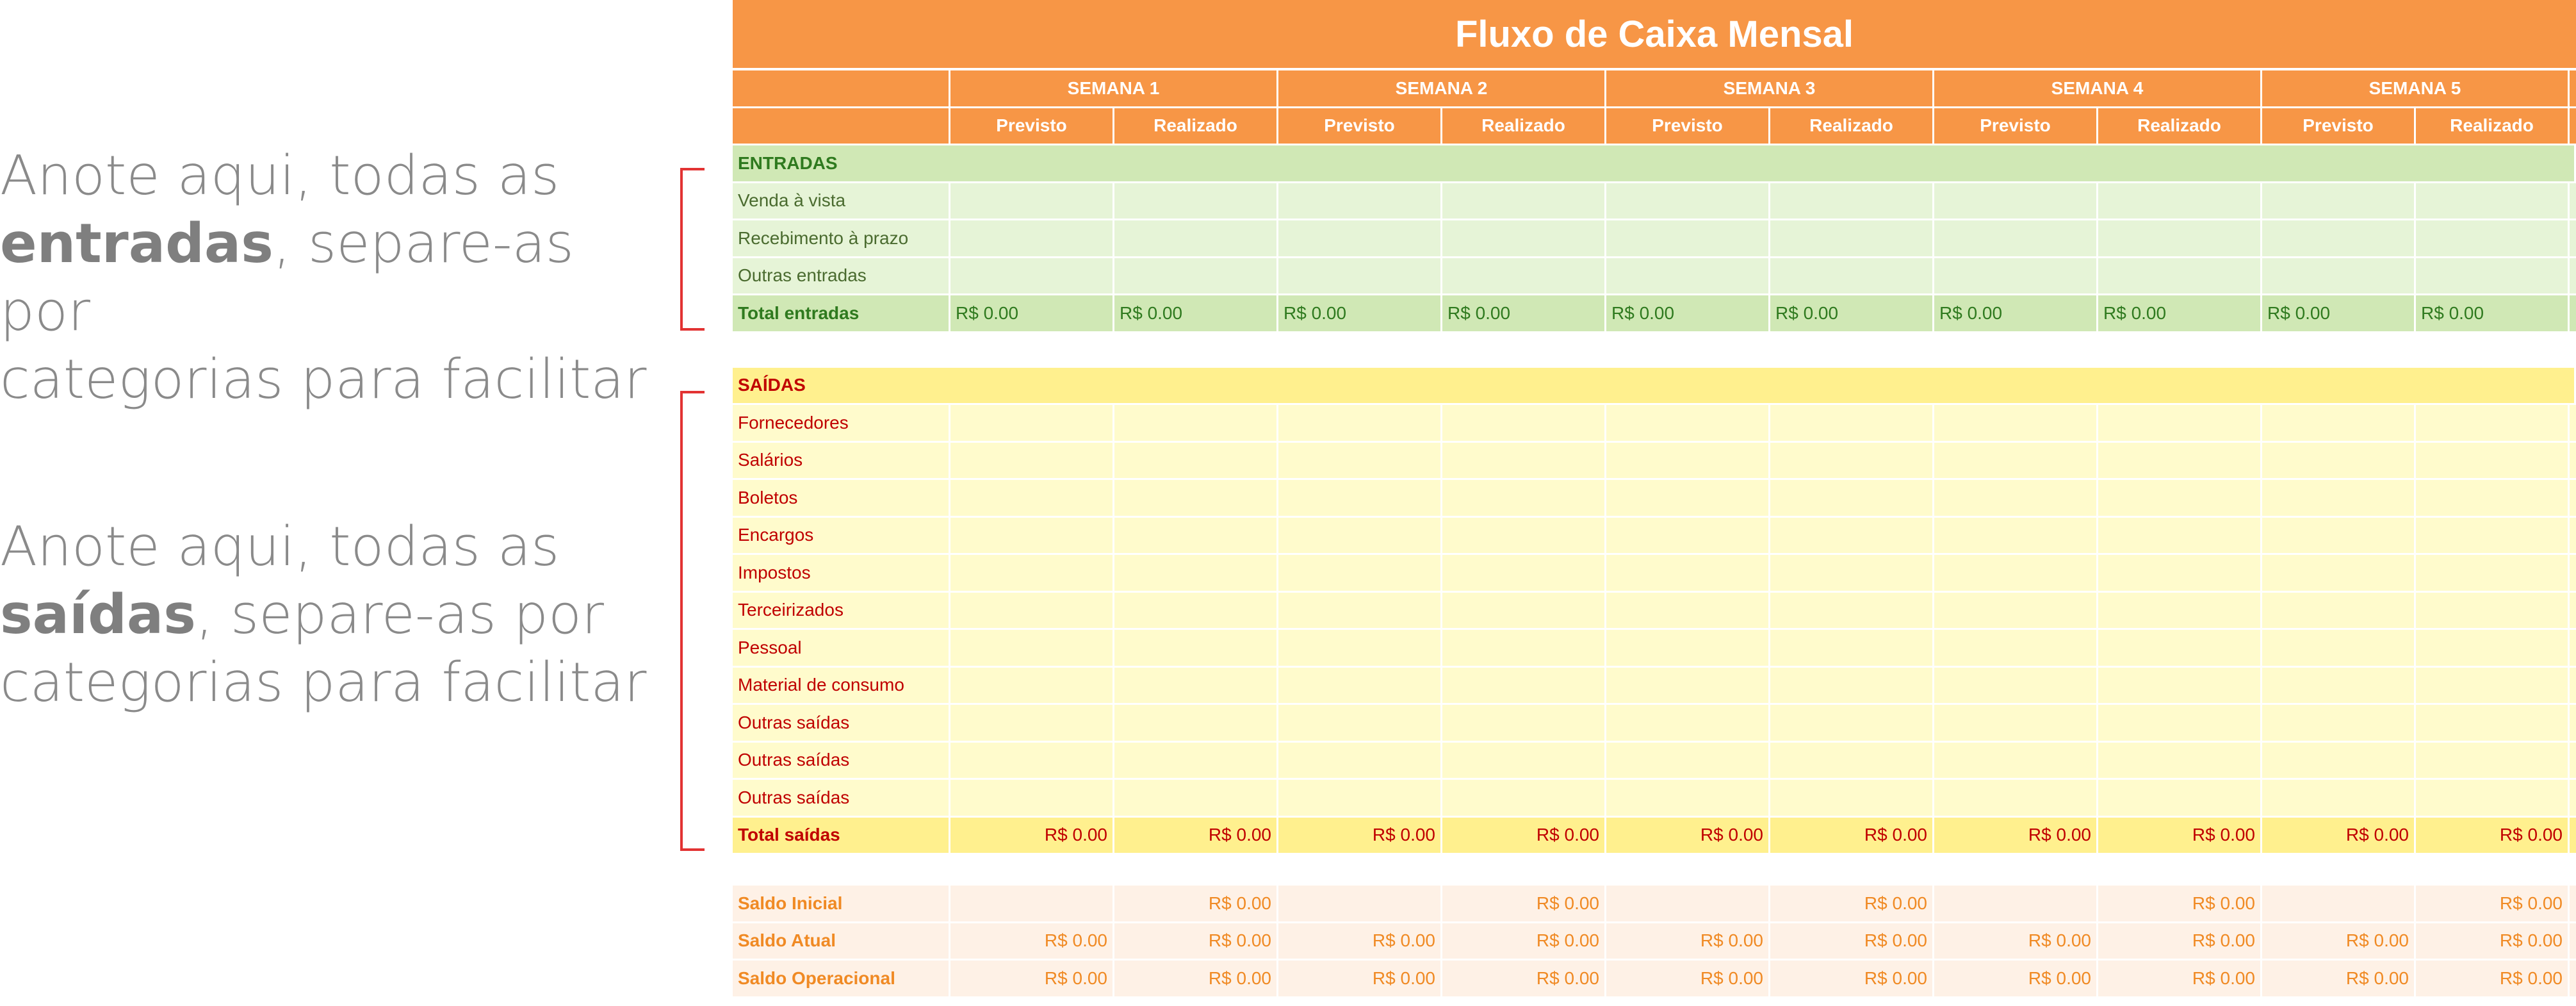  I want to click on row-label: Outras saídas, so click(841, 723).